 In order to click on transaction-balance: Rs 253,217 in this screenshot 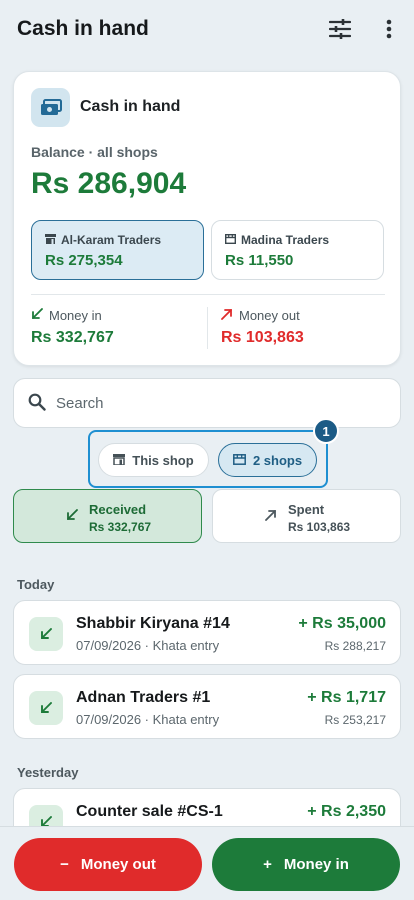, I will do `click(355, 720)`.